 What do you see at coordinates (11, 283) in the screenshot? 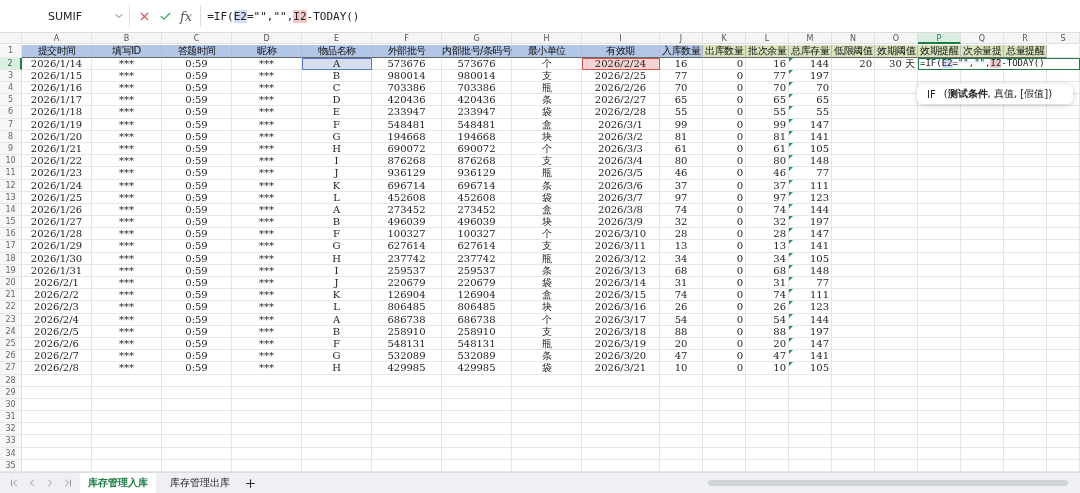
I see `row-header: 20` at bounding box center [11, 283].